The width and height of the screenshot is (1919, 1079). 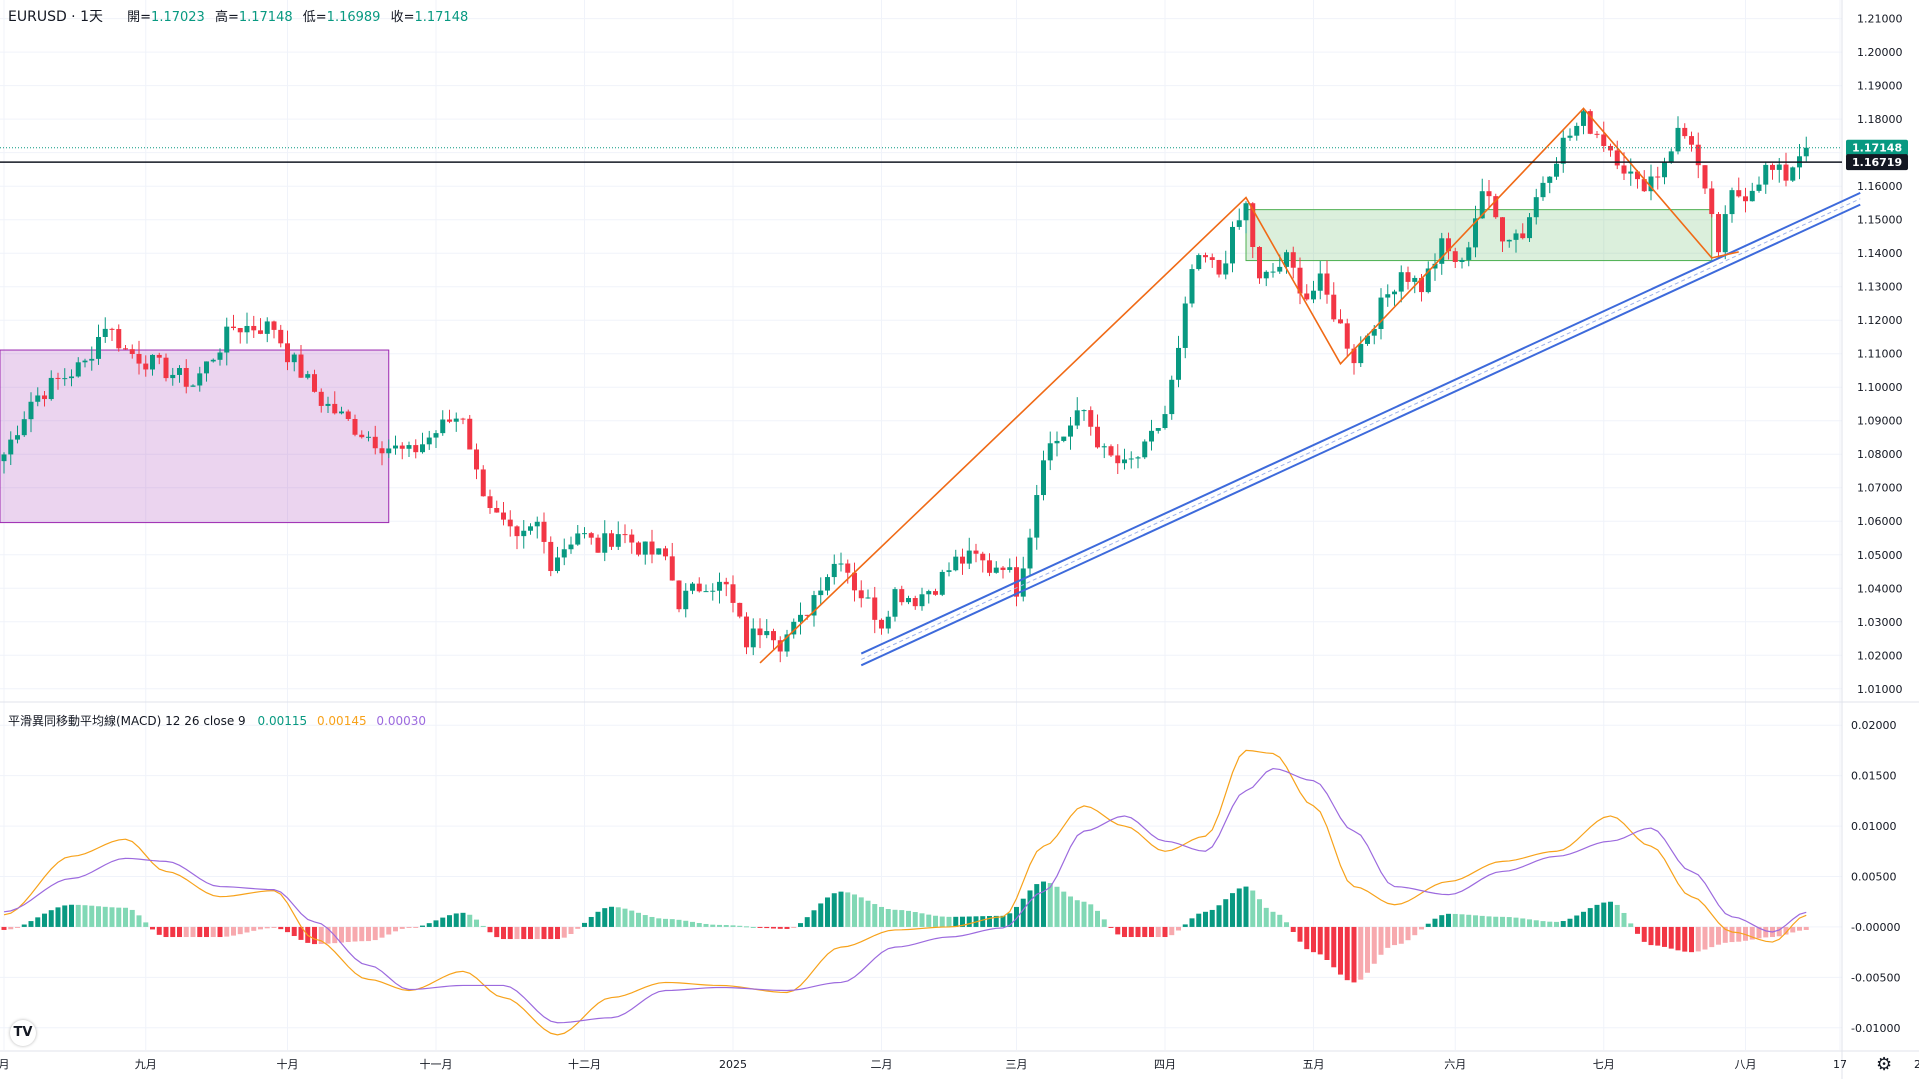 I want to click on last-price-badge-text: 1.17148, so click(x=1877, y=148).